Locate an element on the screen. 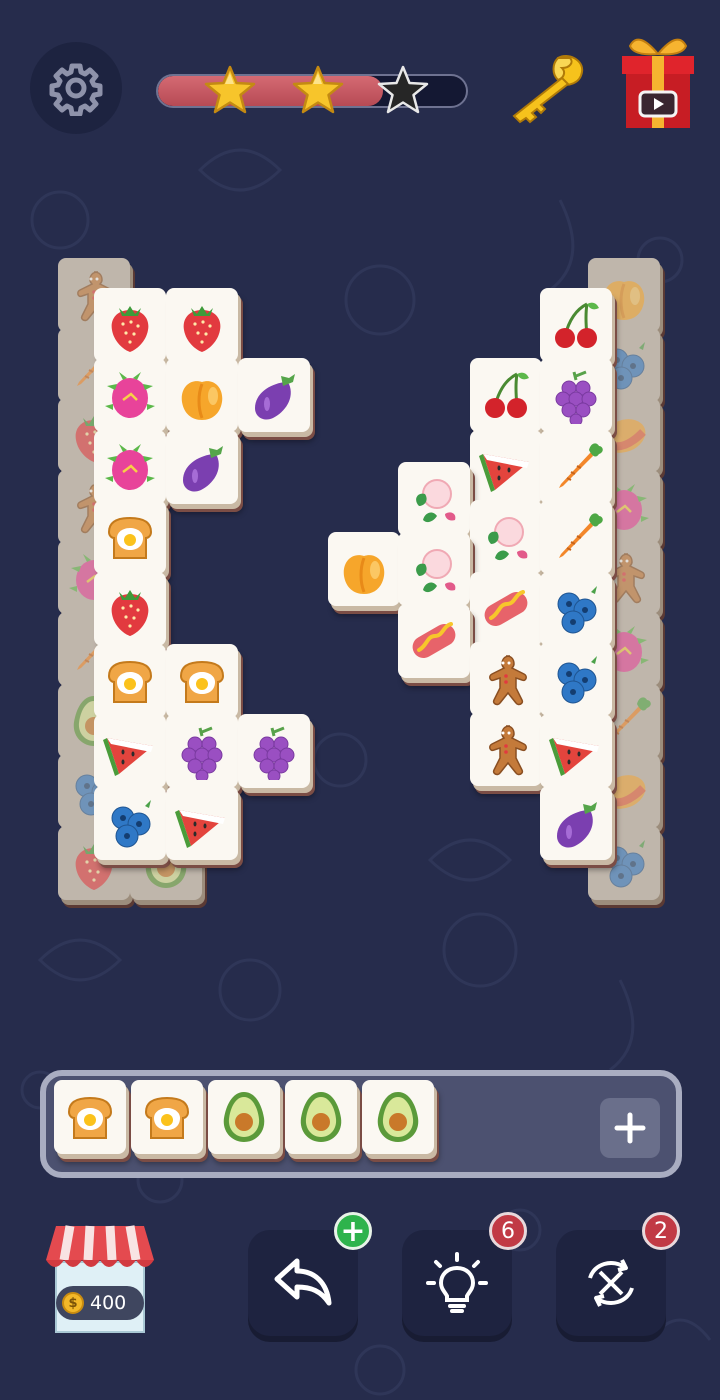 The image size is (720, 1400). settings-button is located at coordinates (76, 88).